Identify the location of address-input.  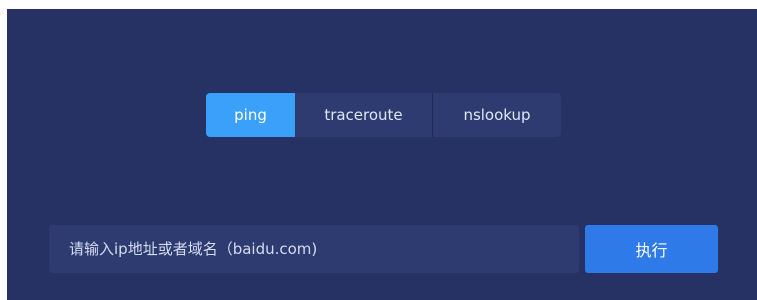
(314, 249).